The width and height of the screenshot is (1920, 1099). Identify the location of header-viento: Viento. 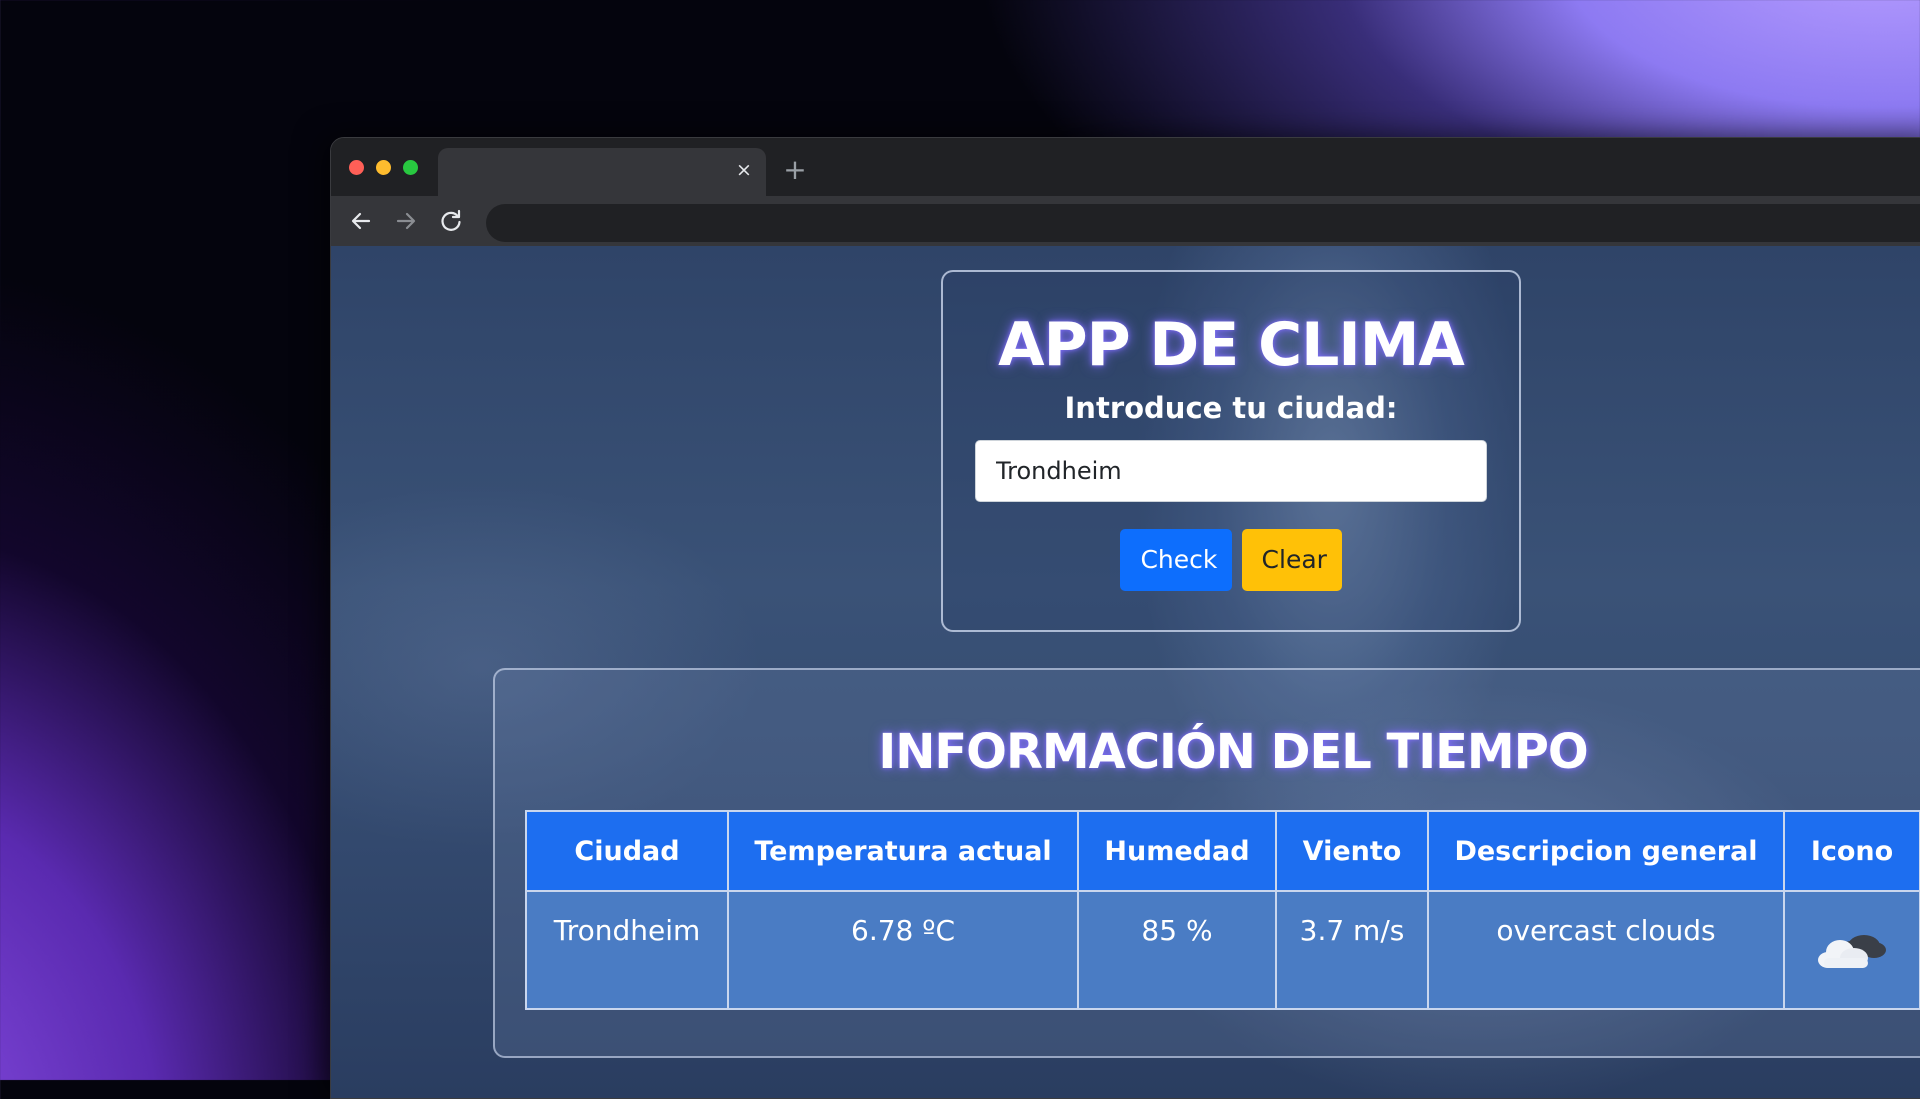
(1352, 851).